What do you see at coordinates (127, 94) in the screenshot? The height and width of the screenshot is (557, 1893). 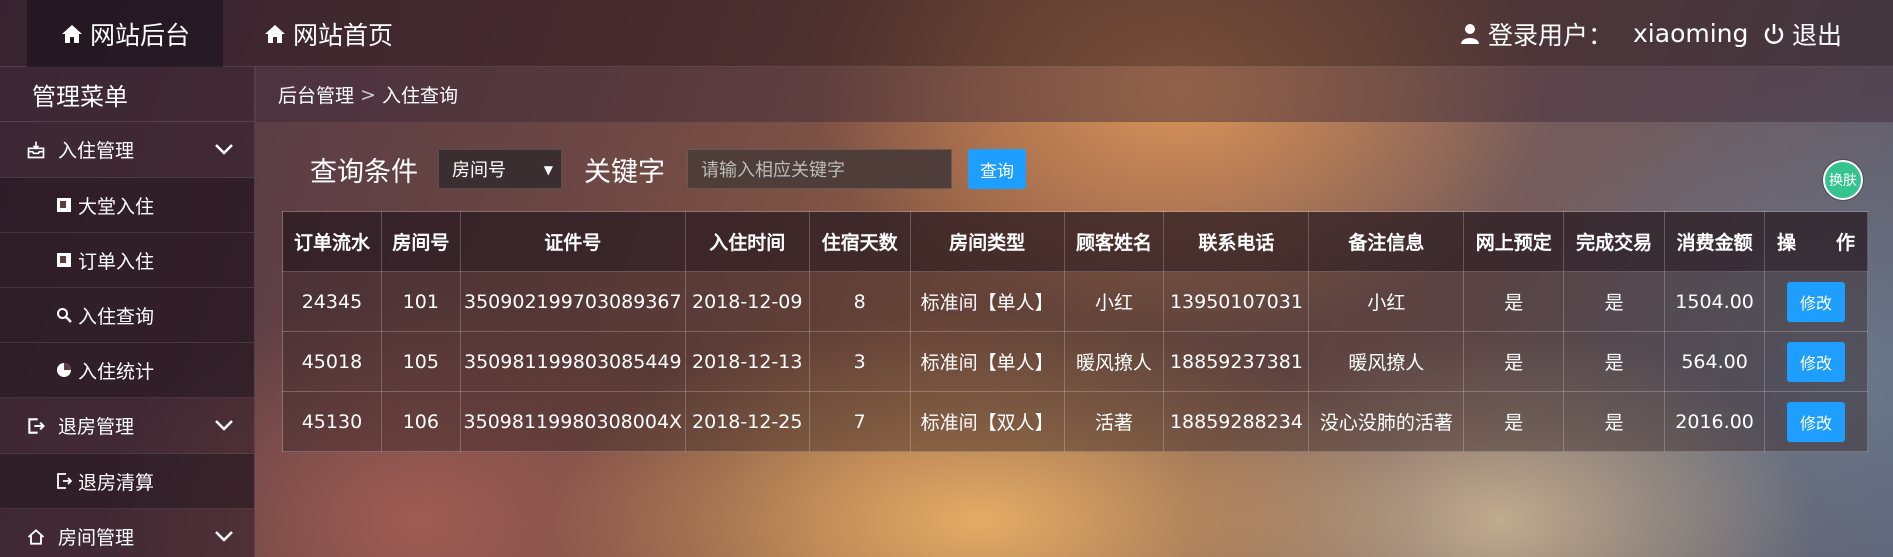 I see `sidebar-title: 管理菜单` at bounding box center [127, 94].